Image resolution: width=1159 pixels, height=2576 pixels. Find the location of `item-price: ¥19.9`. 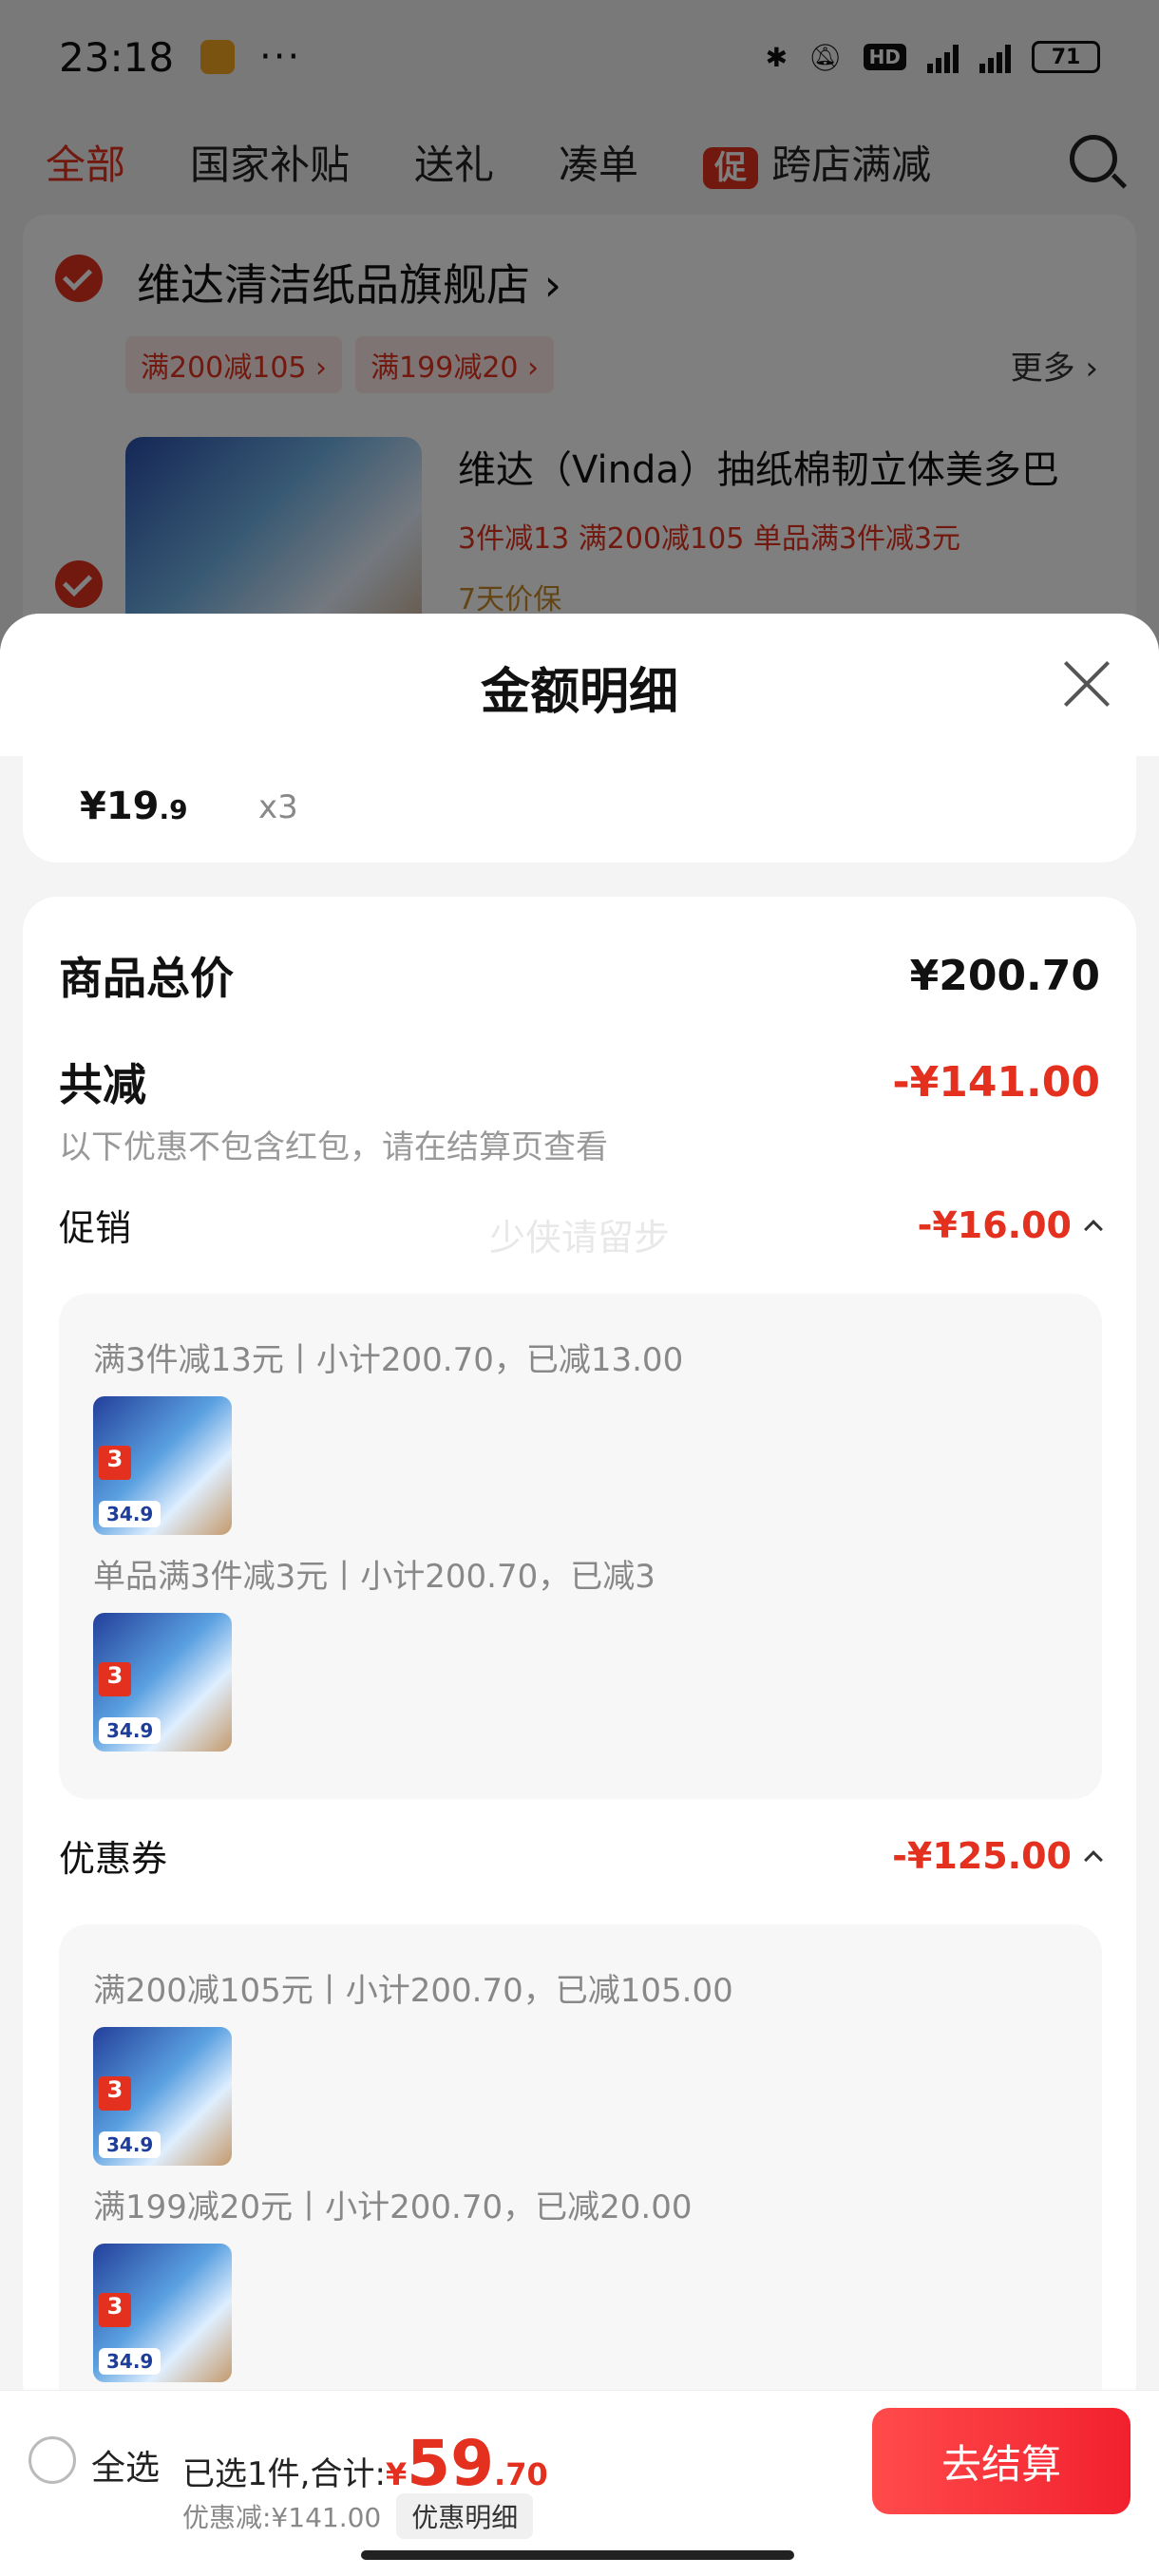

item-price: ¥19.9 is located at coordinates (134, 806).